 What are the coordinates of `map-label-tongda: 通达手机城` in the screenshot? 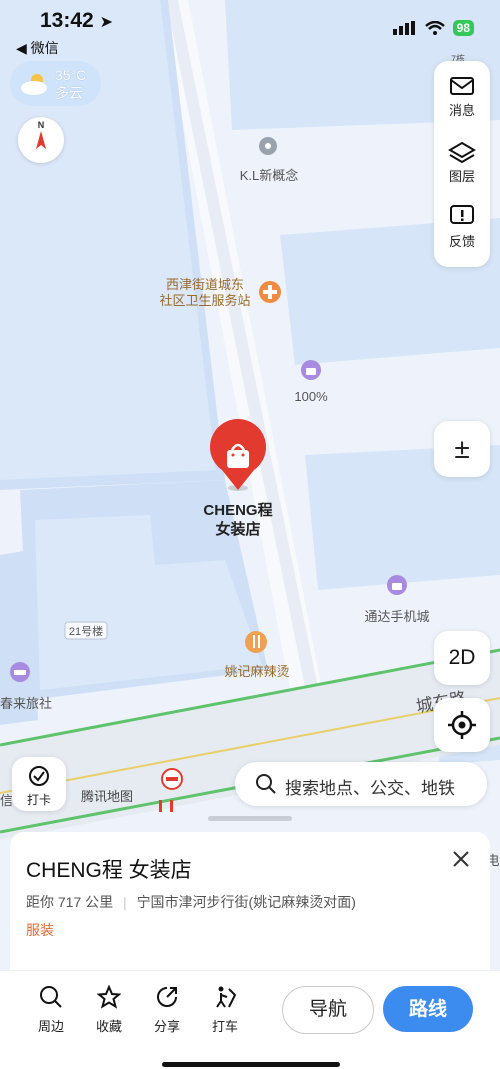 It's located at (397, 615).